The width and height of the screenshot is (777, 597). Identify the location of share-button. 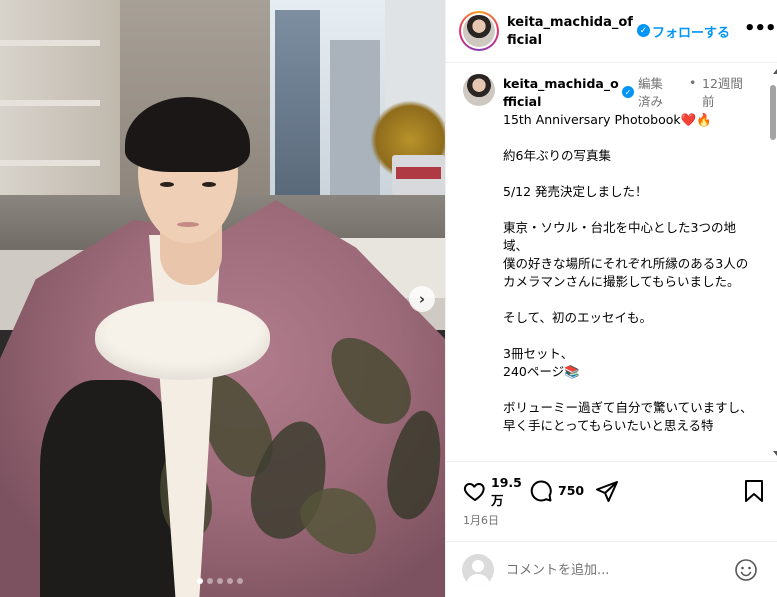
(607, 491).